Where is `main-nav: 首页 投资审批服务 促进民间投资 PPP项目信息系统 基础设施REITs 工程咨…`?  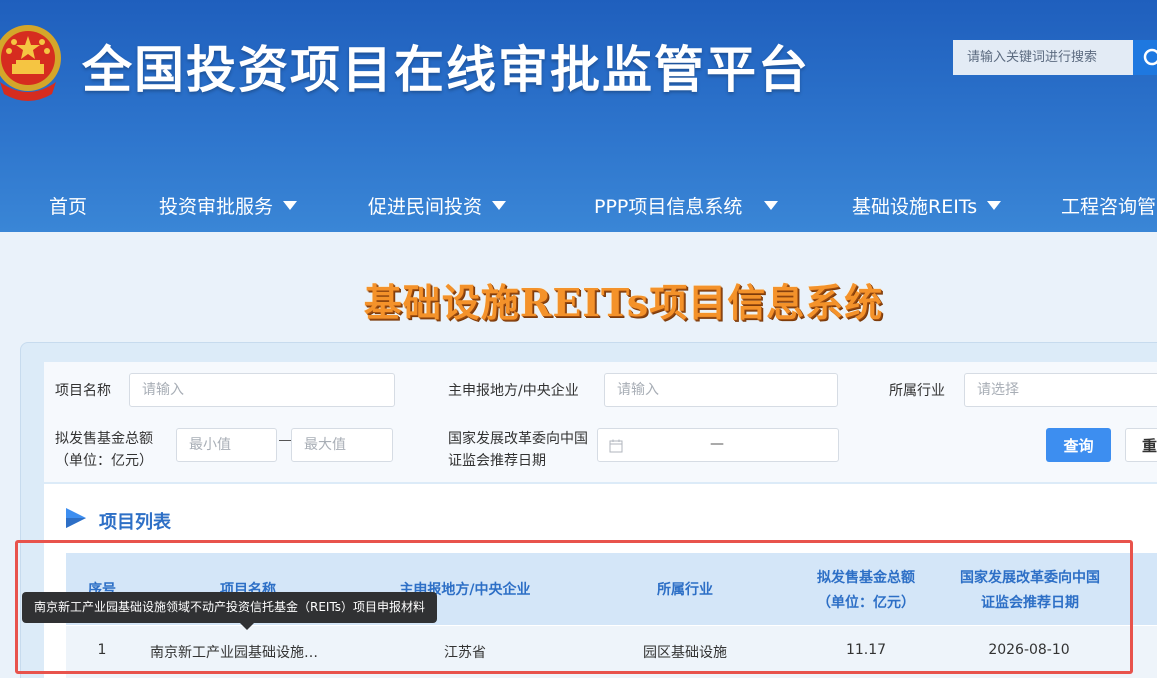
main-nav: 首页 投资审批服务 促进民间投资 PPP项目信息系统 基础设施REITs 工程咨… is located at coordinates (578, 204).